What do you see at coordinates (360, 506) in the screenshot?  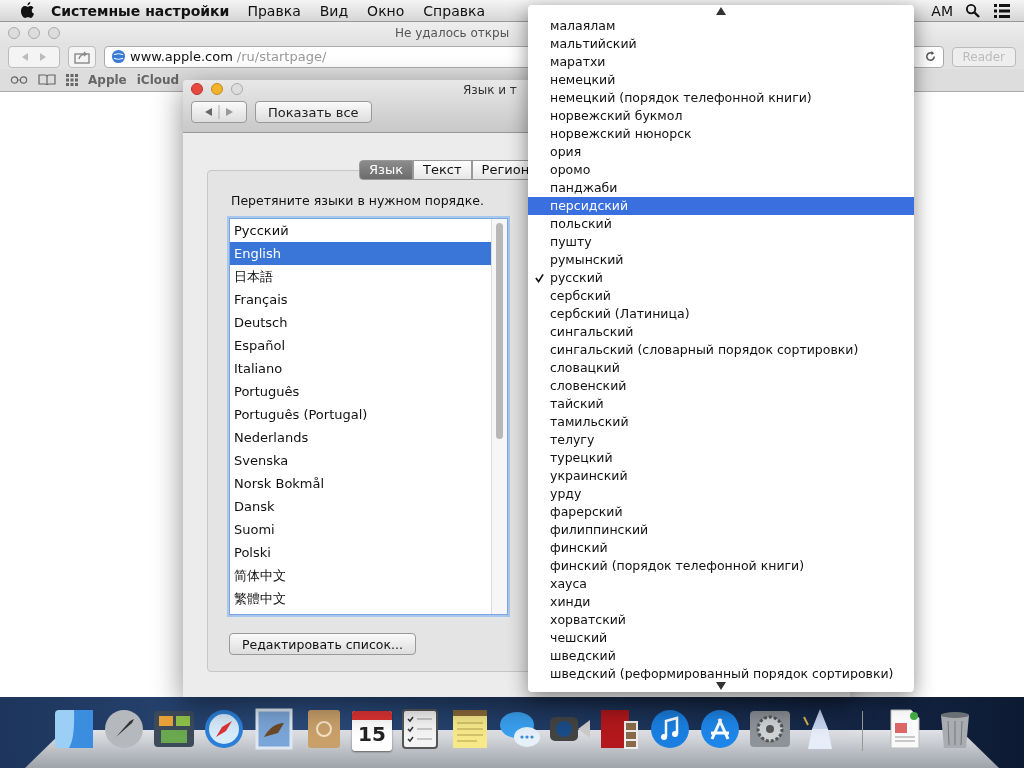 I see `language-item: Dansk` at bounding box center [360, 506].